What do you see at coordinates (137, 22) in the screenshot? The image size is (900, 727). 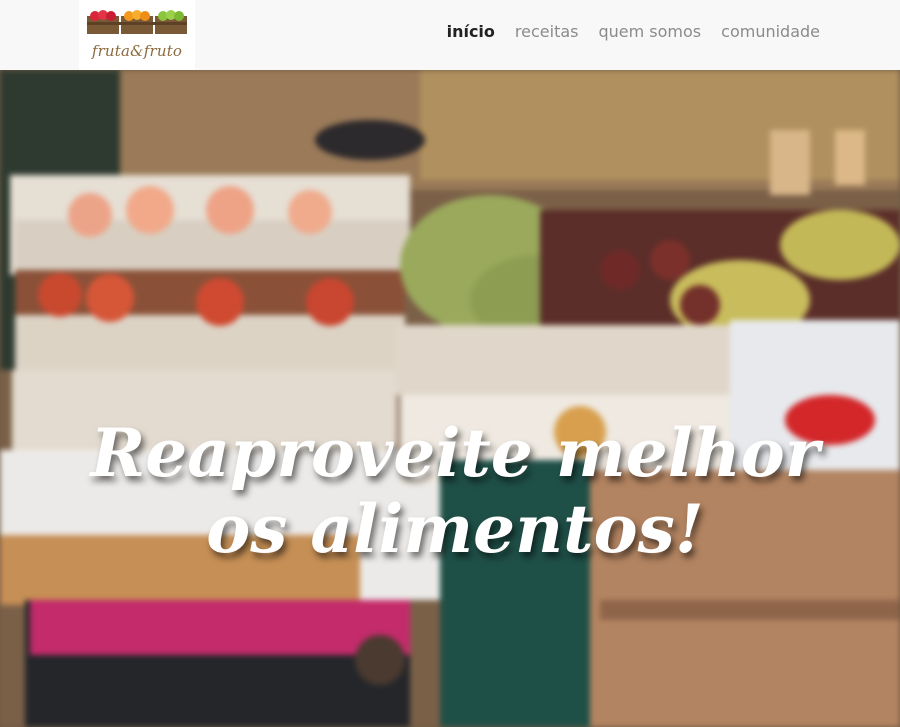 I see `fruit-crates-logo-icon` at bounding box center [137, 22].